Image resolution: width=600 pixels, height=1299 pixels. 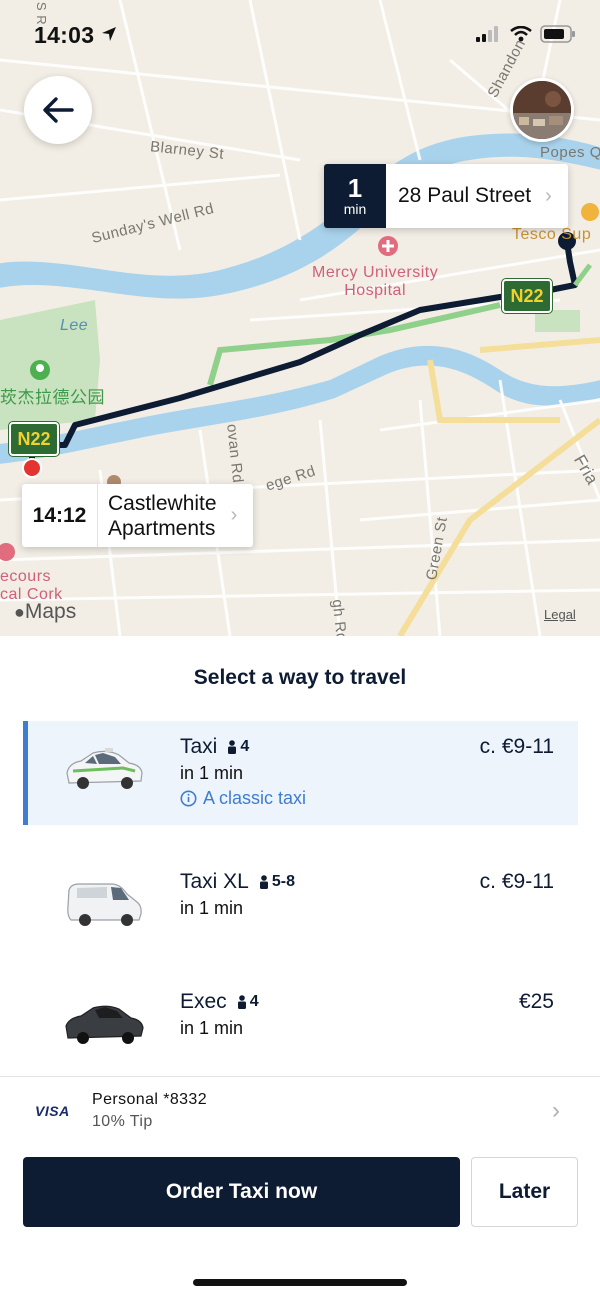 What do you see at coordinates (31, 585) in the screenshot?
I see `poi-label: ecours cal Cork` at bounding box center [31, 585].